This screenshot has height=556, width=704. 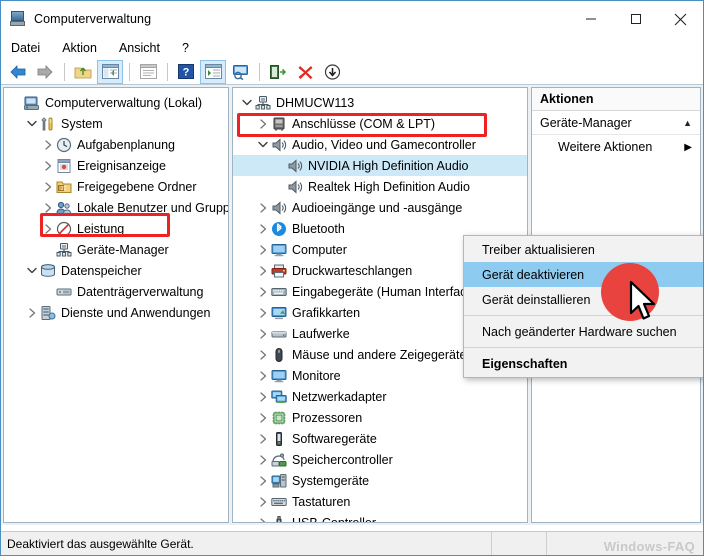 What do you see at coordinates (380, 186) in the screenshot?
I see `tree-item-realtek-high-definition-audio: Realtek High Definition Audio` at bounding box center [380, 186].